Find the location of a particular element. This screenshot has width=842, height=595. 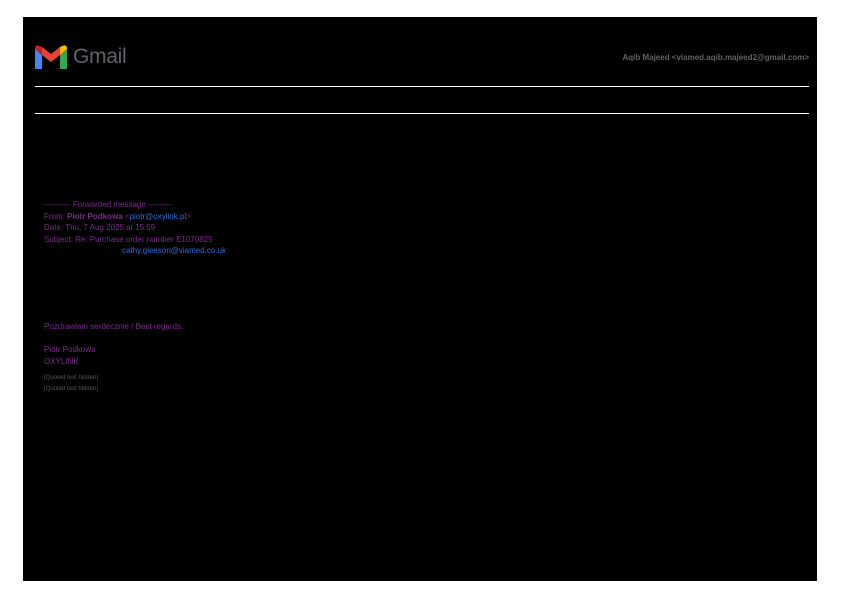

gmail-logo: Gmail is located at coordinates (81, 57).